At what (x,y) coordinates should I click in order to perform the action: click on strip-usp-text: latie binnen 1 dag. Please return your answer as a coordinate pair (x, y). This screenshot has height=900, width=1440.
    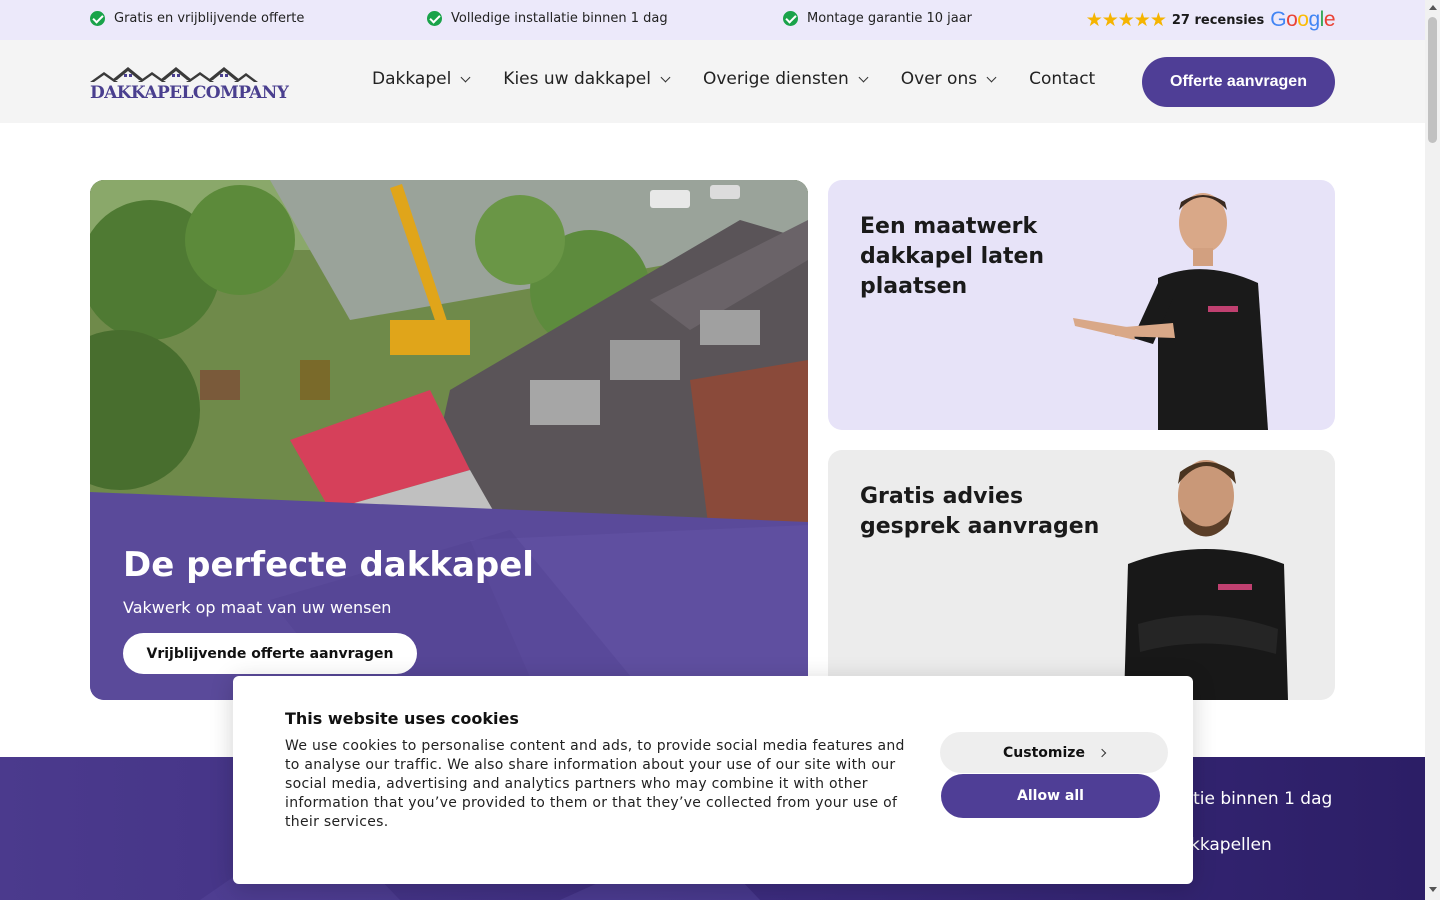
    Looking at the image, I should click on (1255, 799).